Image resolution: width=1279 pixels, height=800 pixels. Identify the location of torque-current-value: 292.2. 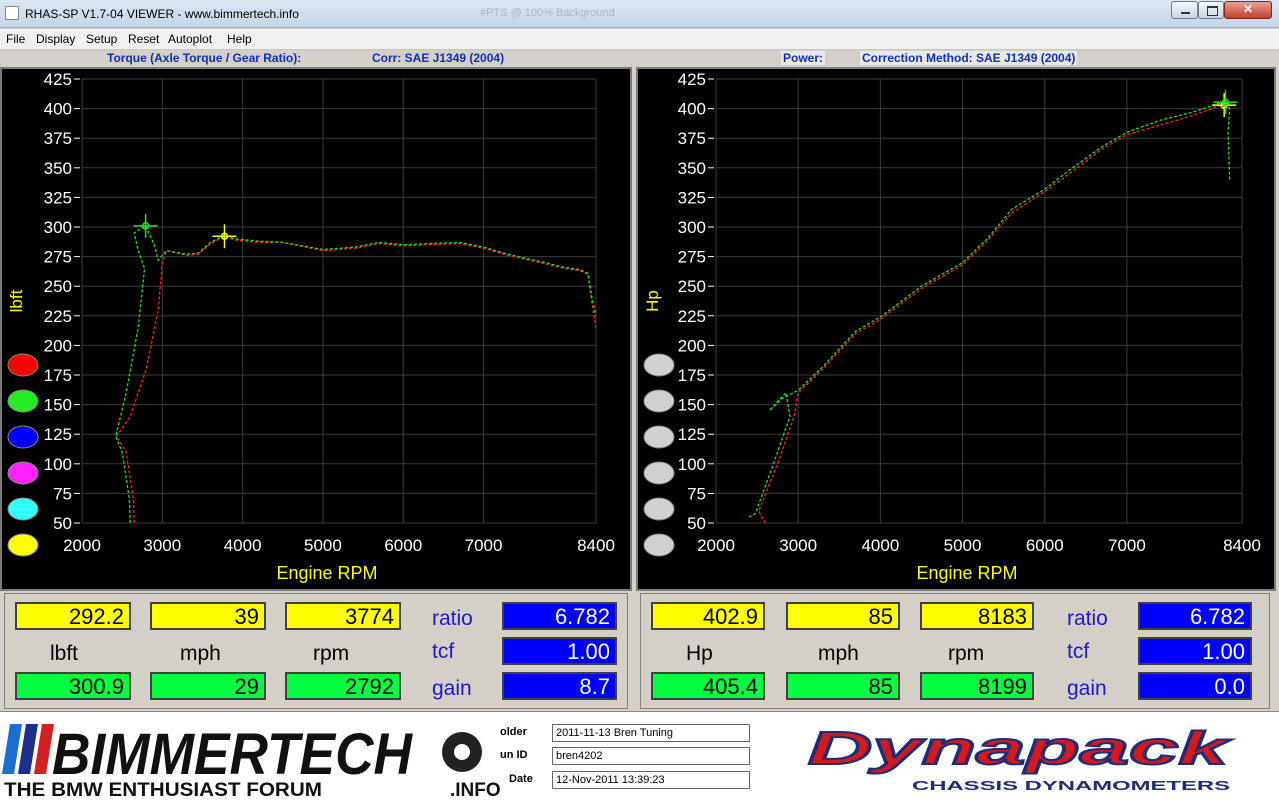
(73, 616).